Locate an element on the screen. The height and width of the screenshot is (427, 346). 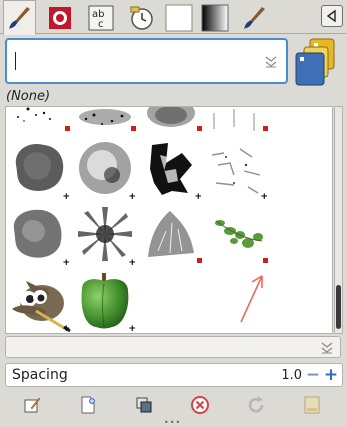
refresh-brushes-button is located at coordinates (256, 405).